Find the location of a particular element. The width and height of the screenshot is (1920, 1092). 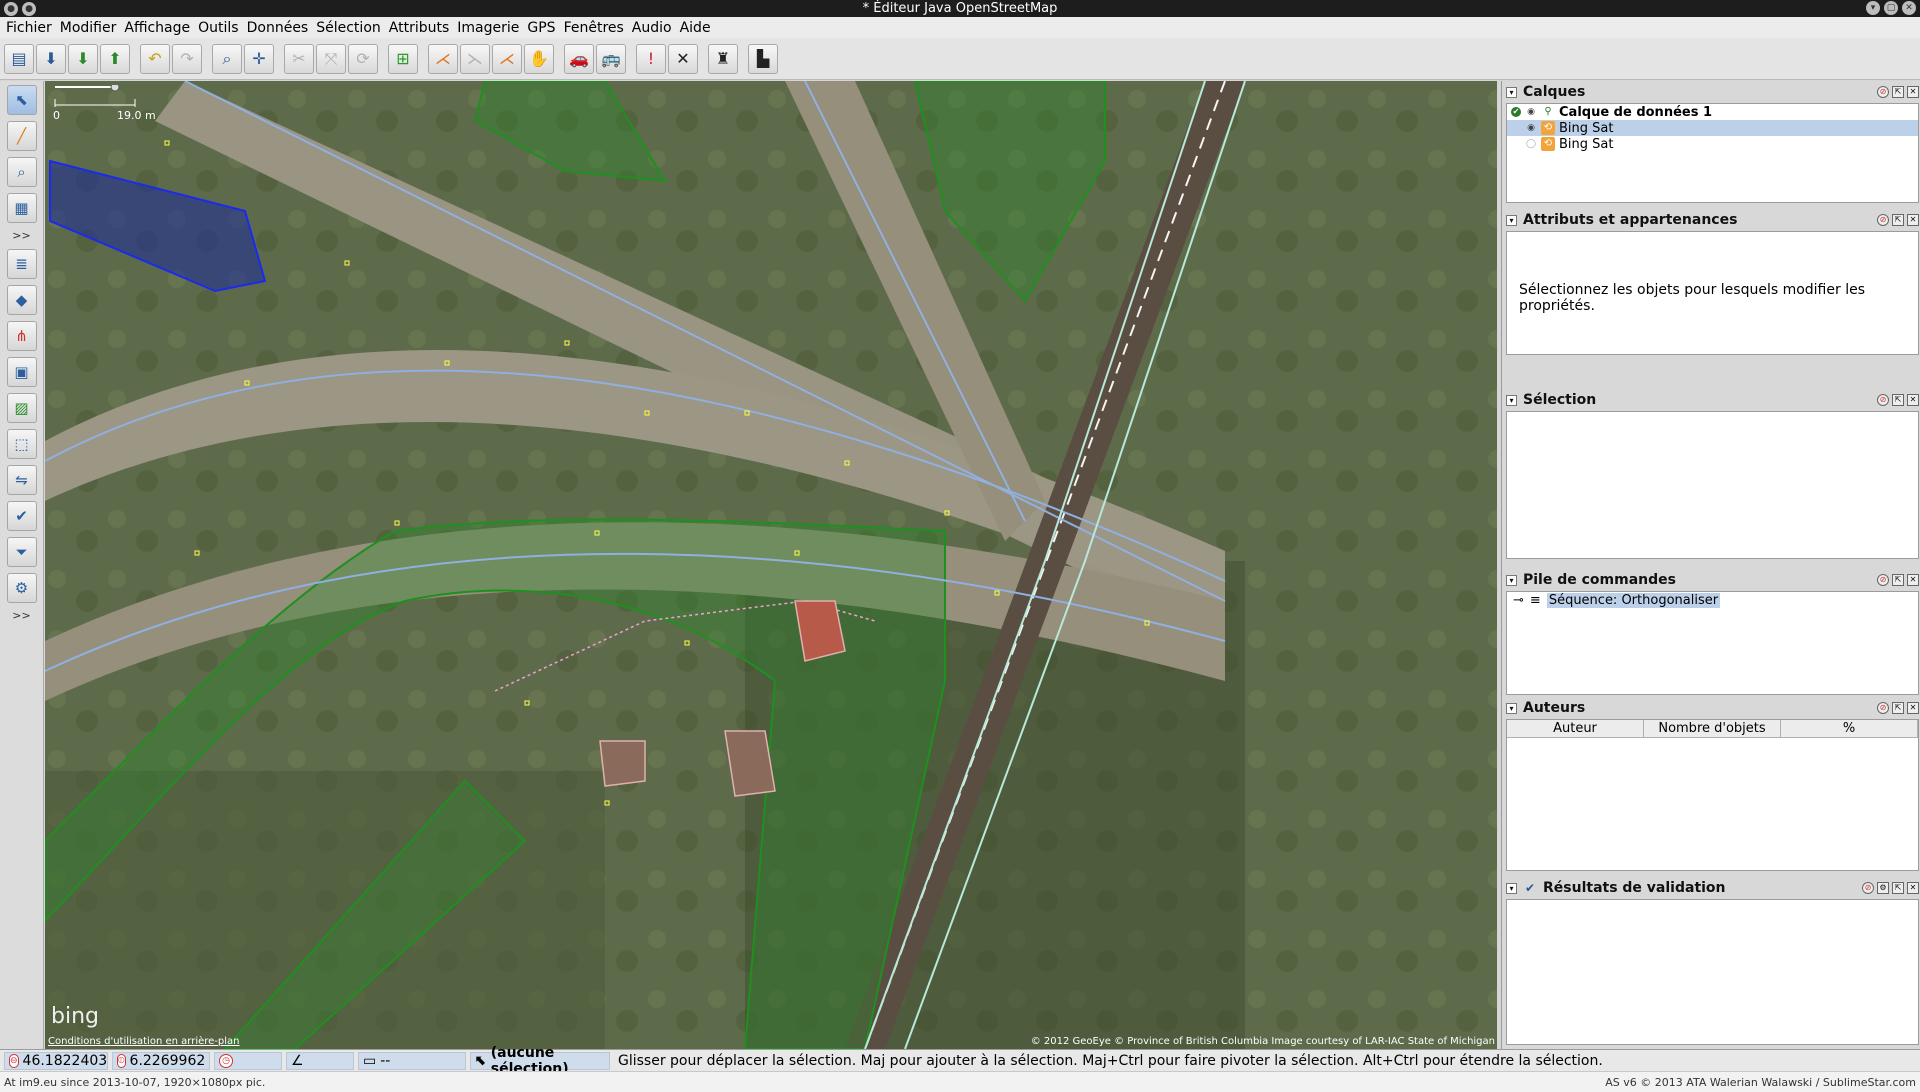

crosshair-icon: ✛ is located at coordinates (259, 58).